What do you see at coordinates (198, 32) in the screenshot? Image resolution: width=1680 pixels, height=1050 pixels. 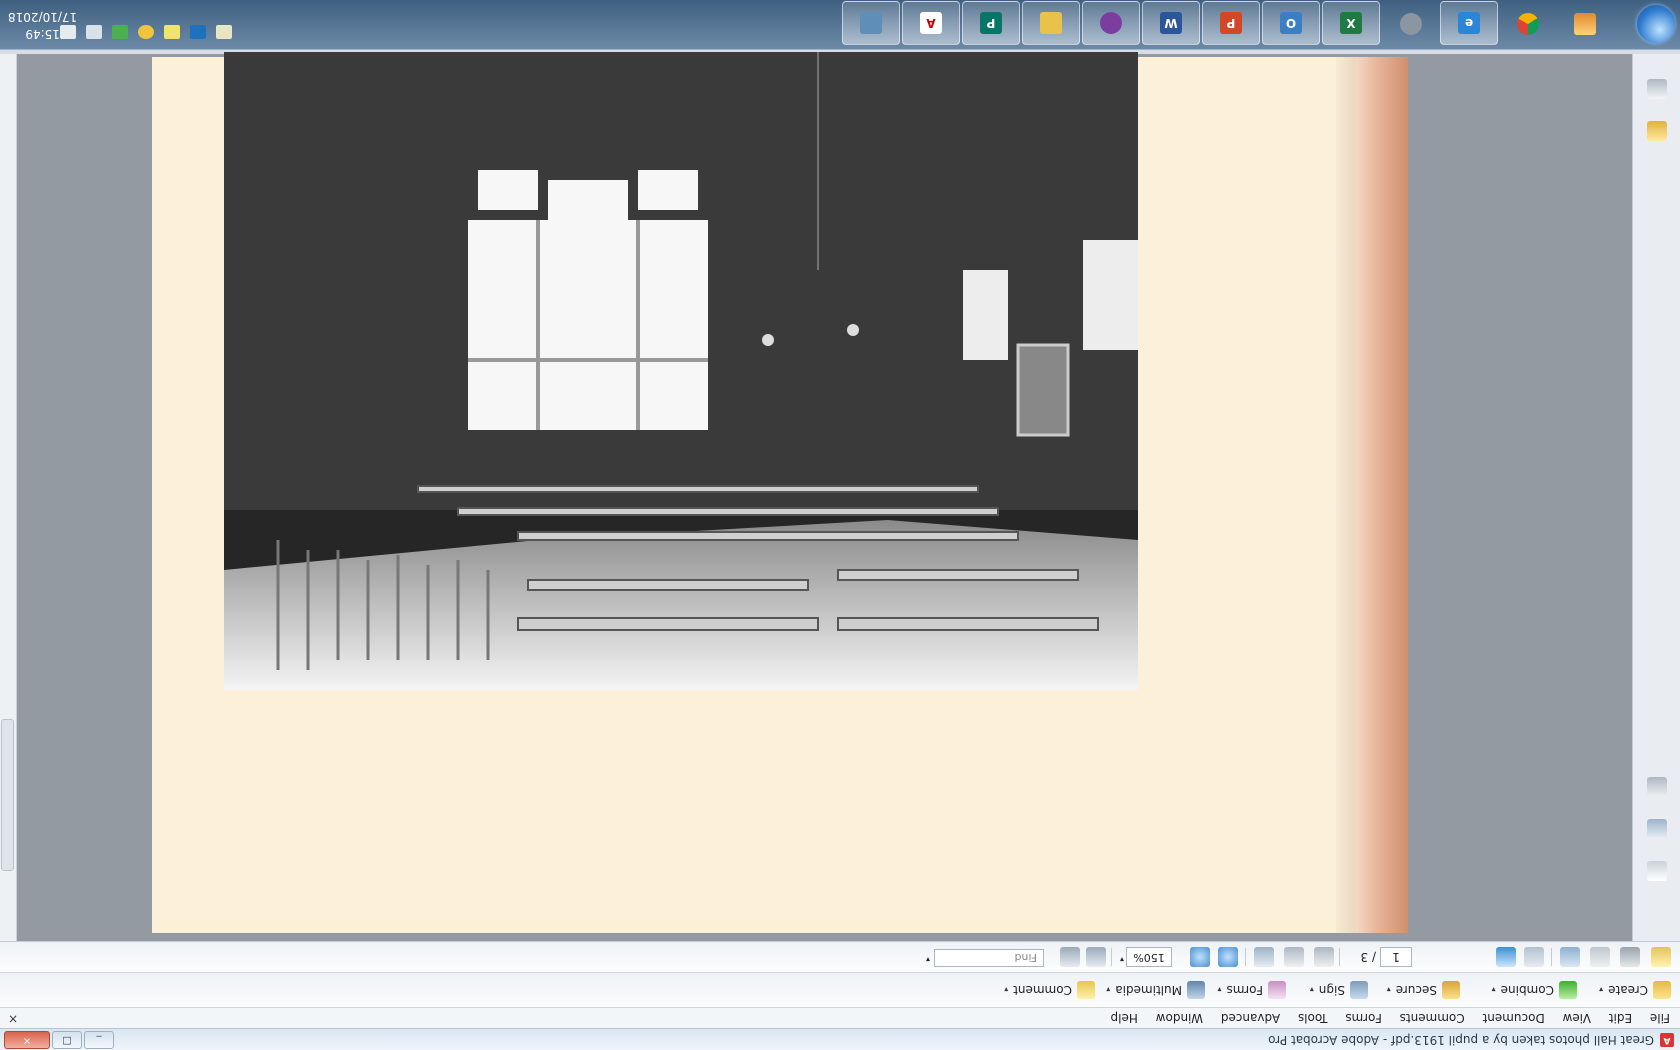 I see `tray-outlook-icon` at bounding box center [198, 32].